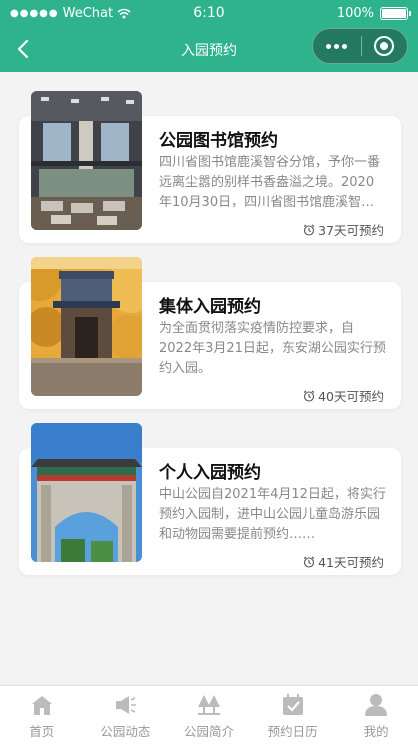  I want to click on calendar-check-icon, so click(292, 704).